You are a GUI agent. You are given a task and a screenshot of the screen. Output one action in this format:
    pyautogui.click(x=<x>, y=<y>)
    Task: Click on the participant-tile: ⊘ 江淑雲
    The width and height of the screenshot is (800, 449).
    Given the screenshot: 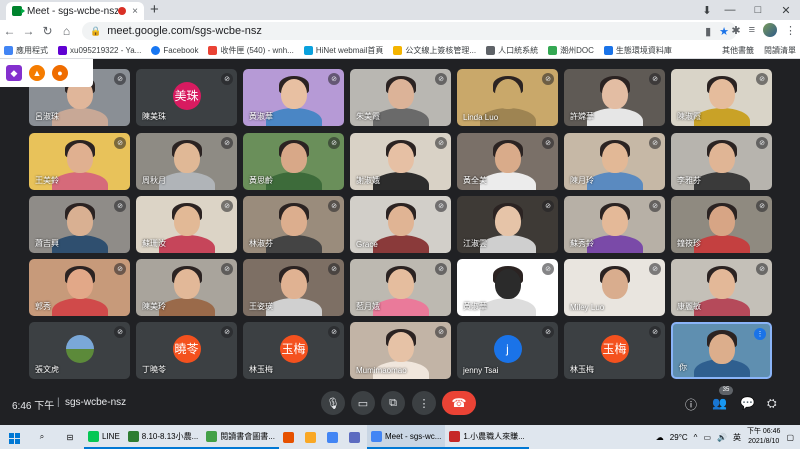 What is the action you would take?
    pyautogui.click(x=507, y=224)
    